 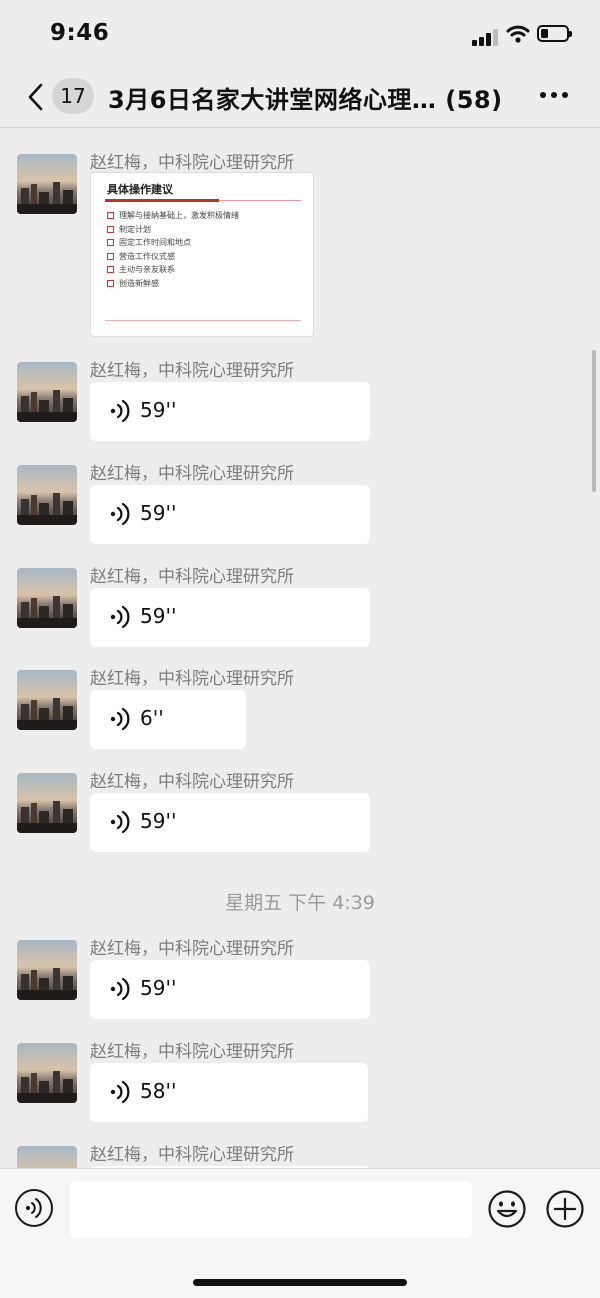 I want to click on voice-duration: 6'', so click(x=152, y=718).